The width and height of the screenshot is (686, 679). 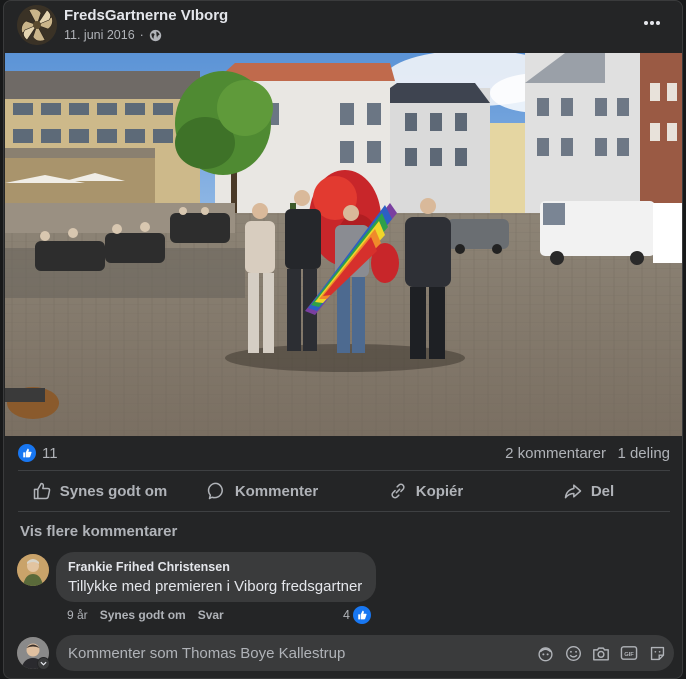 I want to click on comment-composer: GIF, so click(x=365, y=653).